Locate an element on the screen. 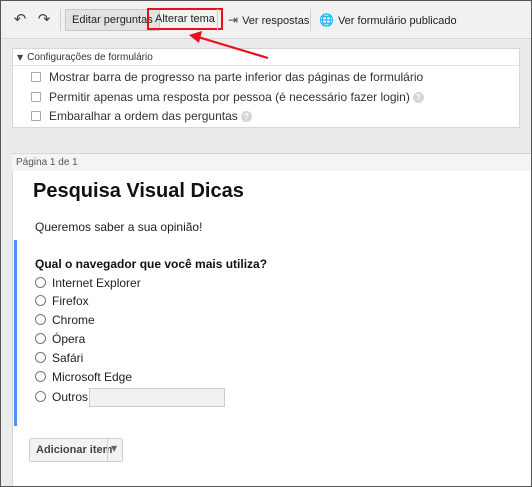 The height and width of the screenshot is (487, 532). choice-label: Chrome is located at coordinates (73, 320).